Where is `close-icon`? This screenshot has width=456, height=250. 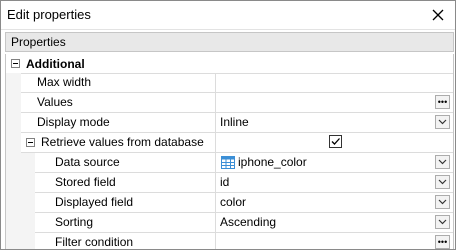
close-icon is located at coordinates (438, 15).